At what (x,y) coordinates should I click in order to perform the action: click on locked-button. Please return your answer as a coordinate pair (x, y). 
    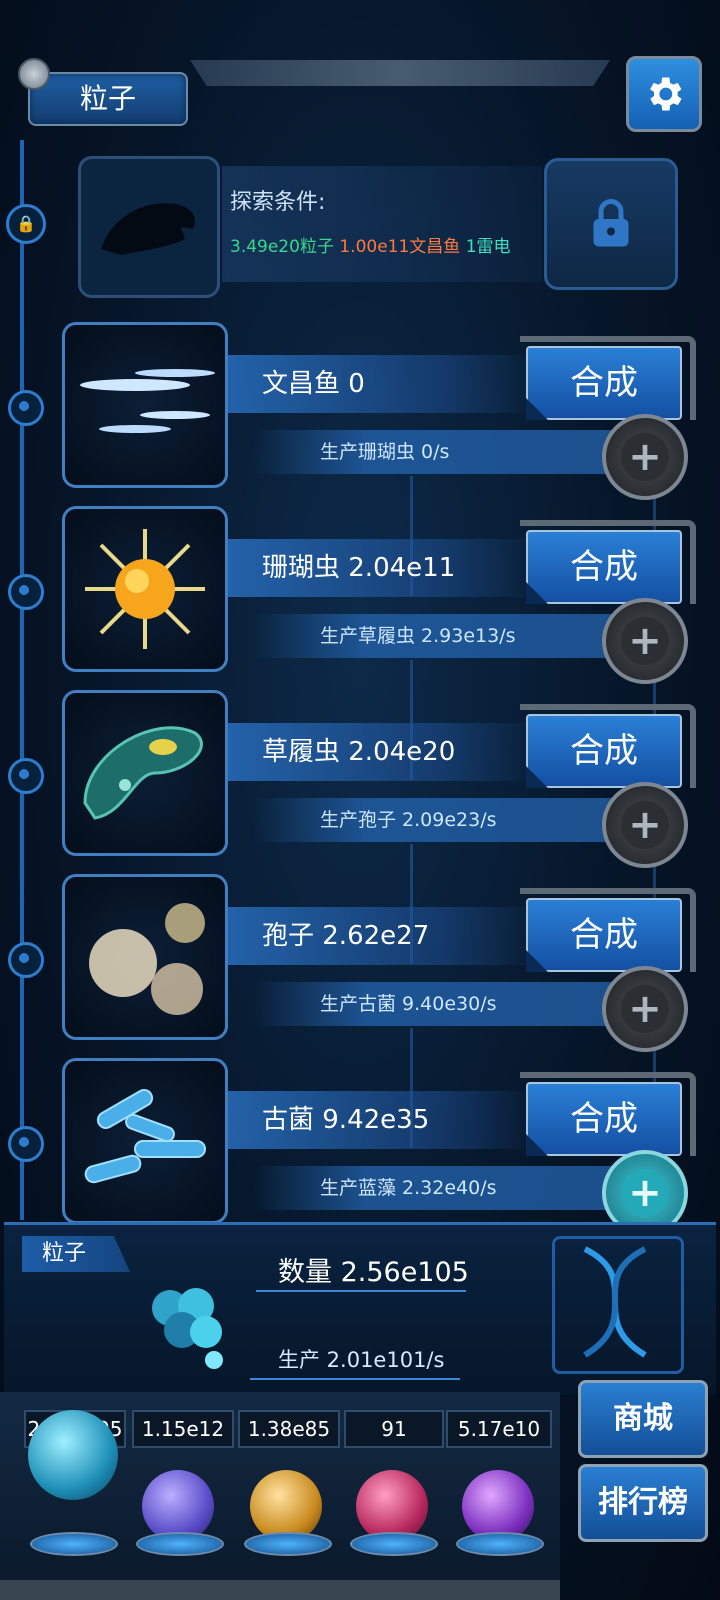
    Looking at the image, I should click on (611, 224).